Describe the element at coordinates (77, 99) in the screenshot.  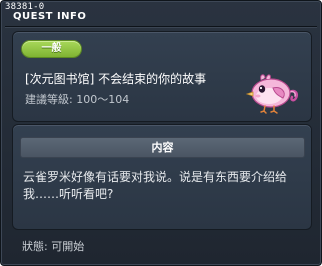
I see `quest-level-requirement: 建議等級: 100～104` at that location.